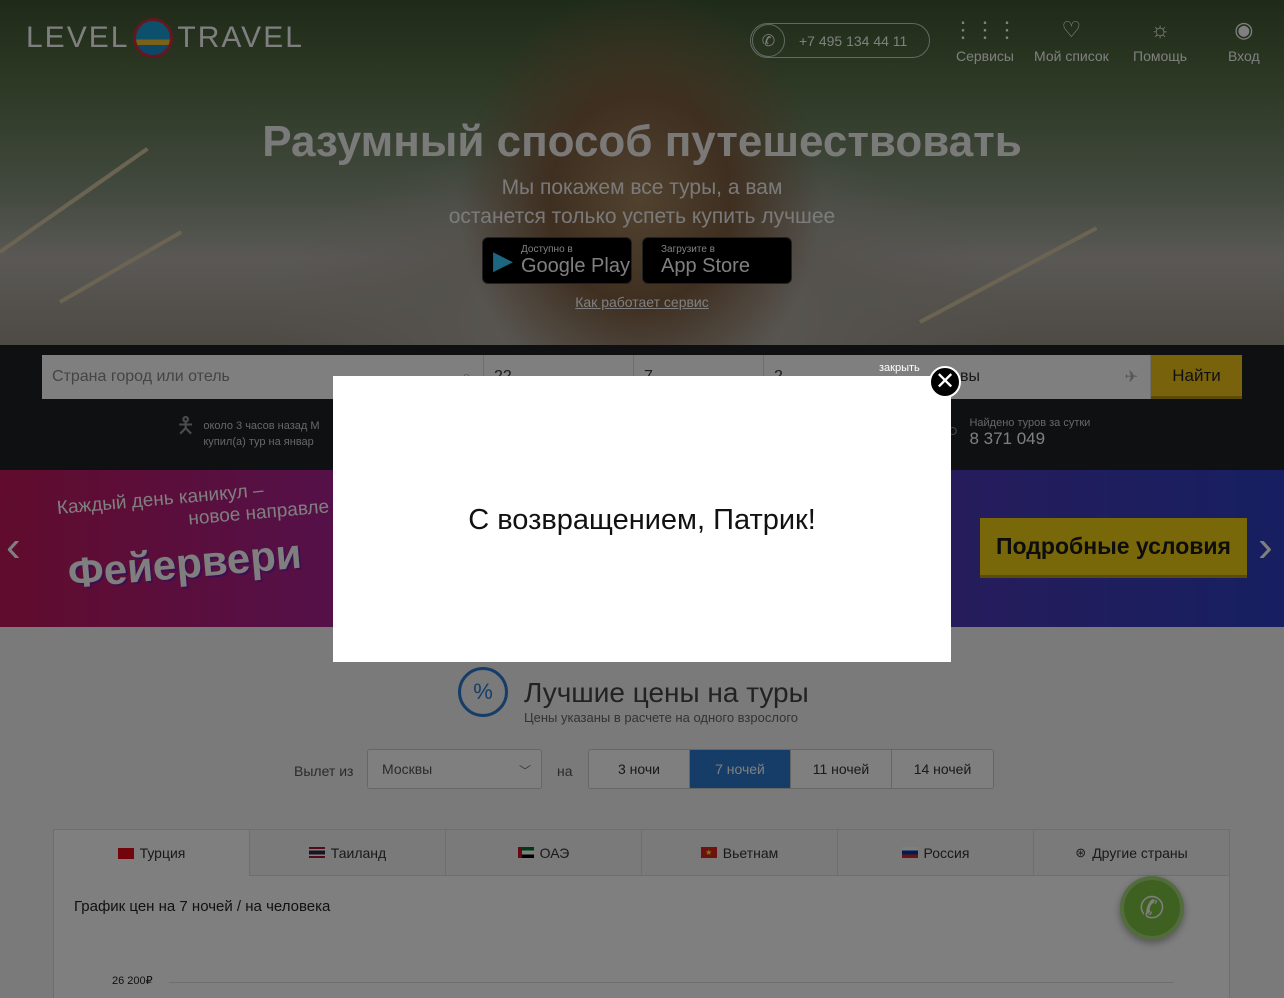  I want to click on close-label: закрыть, so click(899, 368).